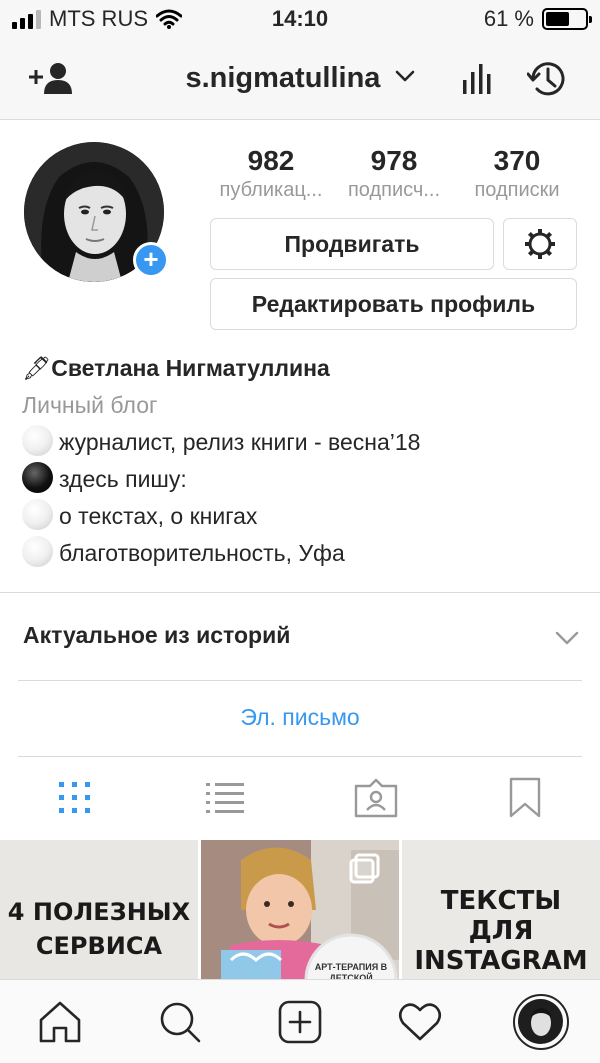 The image size is (600, 1063). Describe the element at coordinates (501, 931) in the screenshot. I see `post-text: ТЕКСТЫ ДЛЯ INSTAGRAM` at that location.